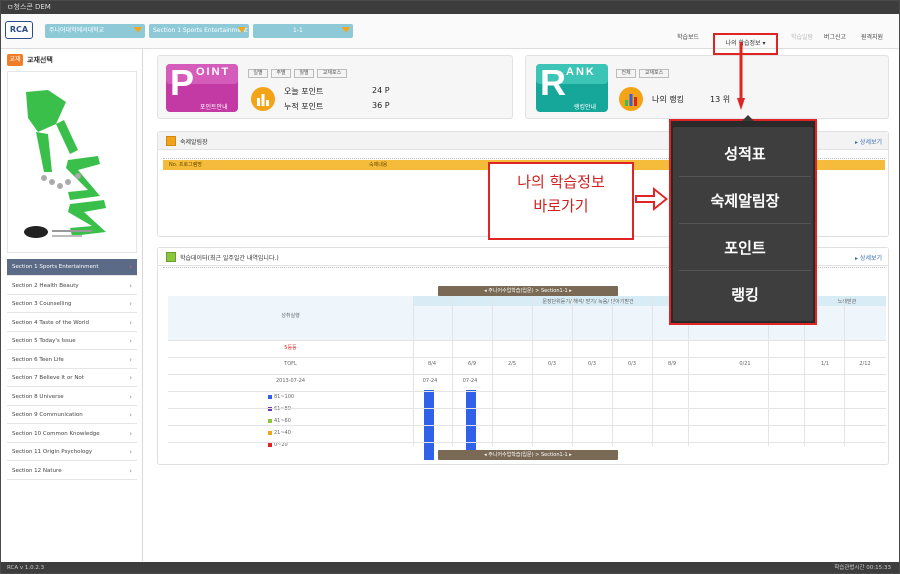 The height and width of the screenshot is (574, 900). Describe the element at coordinates (284, 397) in the screenshot. I see `legend-label: 81~100` at that location.